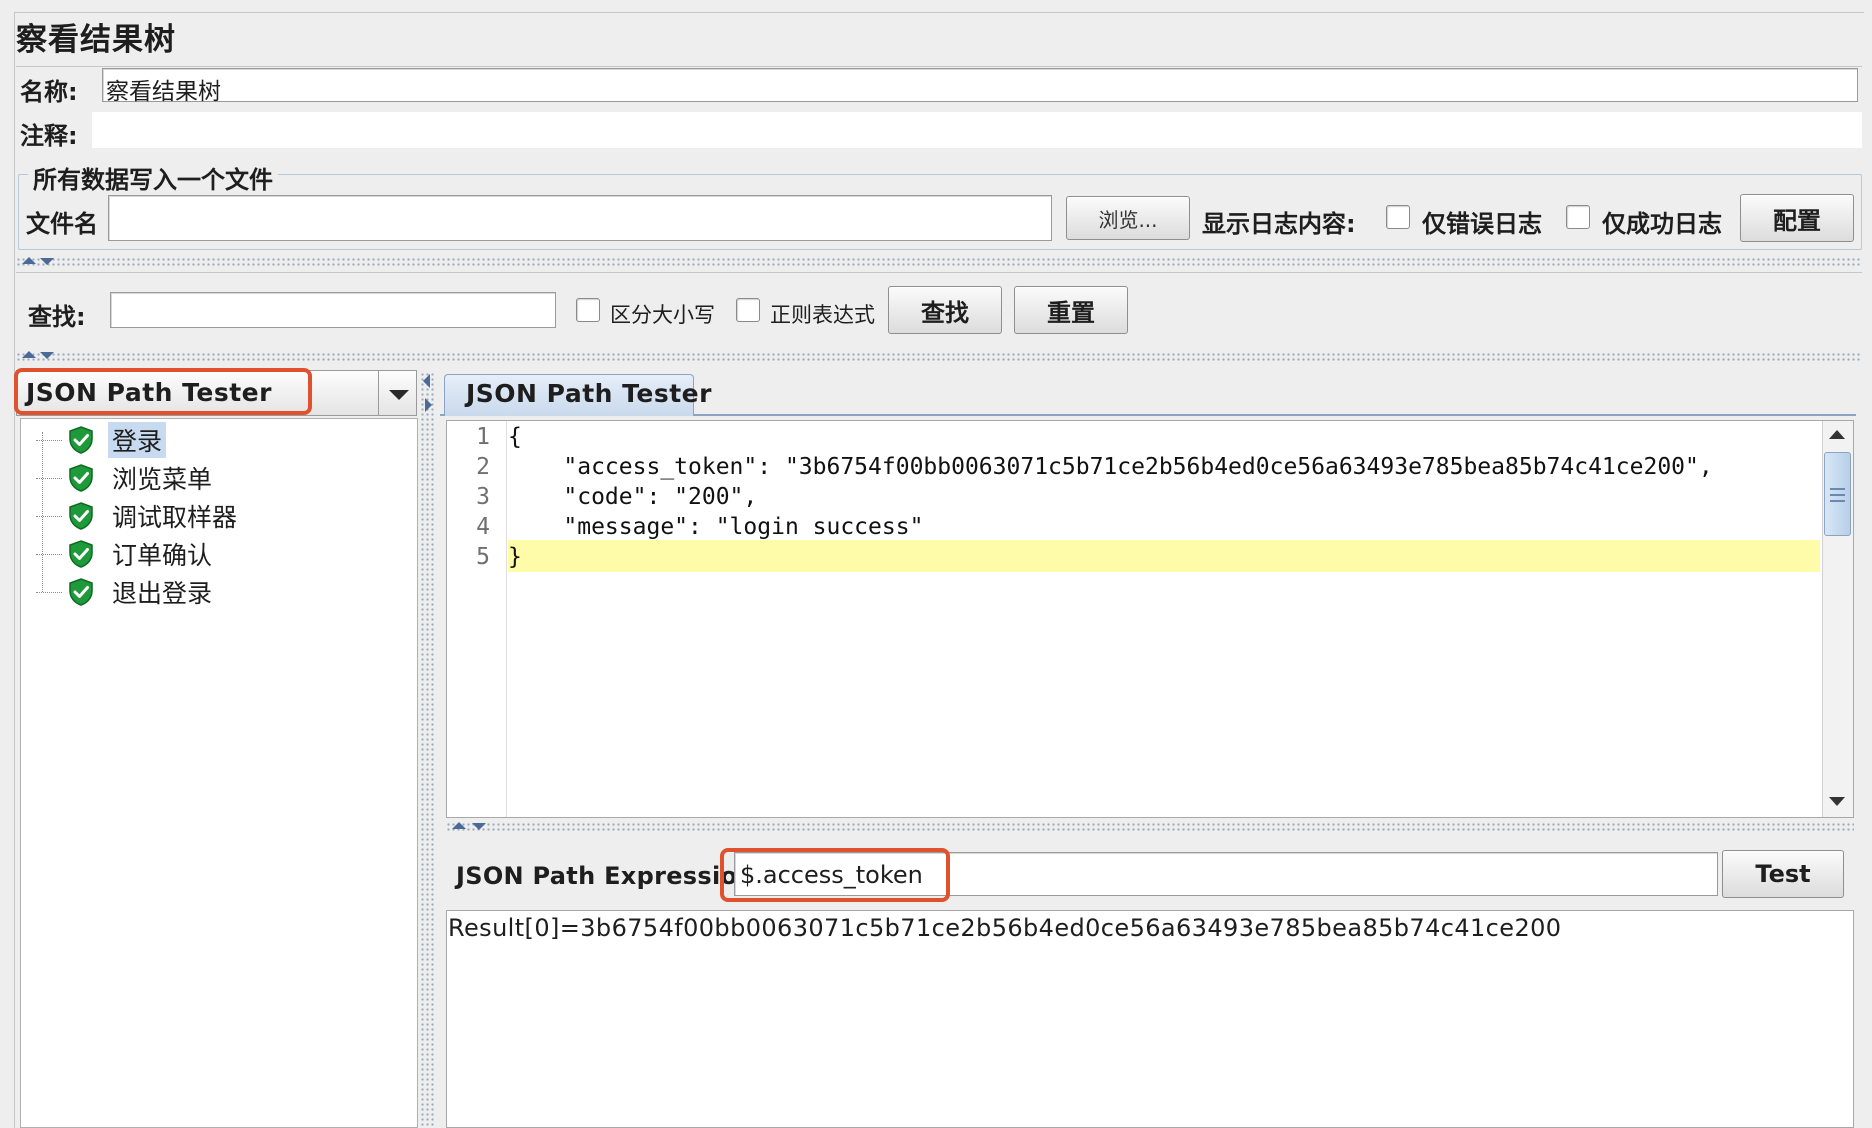 The width and height of the screenshot is (1872, 1128). What do you see at coordinates (835, 875) in the screenshot?
I see `expression-annotation-highlight` at bounding box center [835, 875].